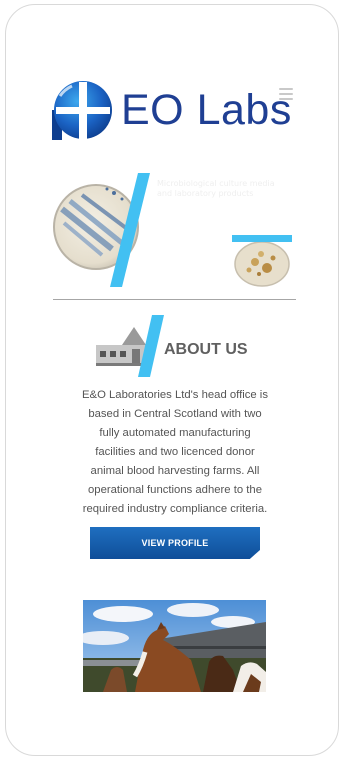 Image resolution: width=342 pixels, height=757 pixels. Describe the element at coordinates (206, 349) in the screenshot. I see `about-us-title: ABOUT US` at that location.